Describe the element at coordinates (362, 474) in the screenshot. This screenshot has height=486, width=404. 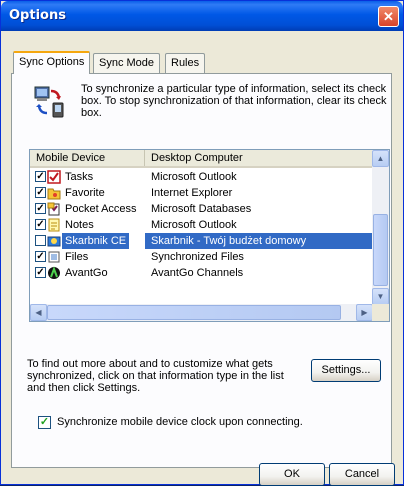
I see `cancel-button: Cancel` at that location.